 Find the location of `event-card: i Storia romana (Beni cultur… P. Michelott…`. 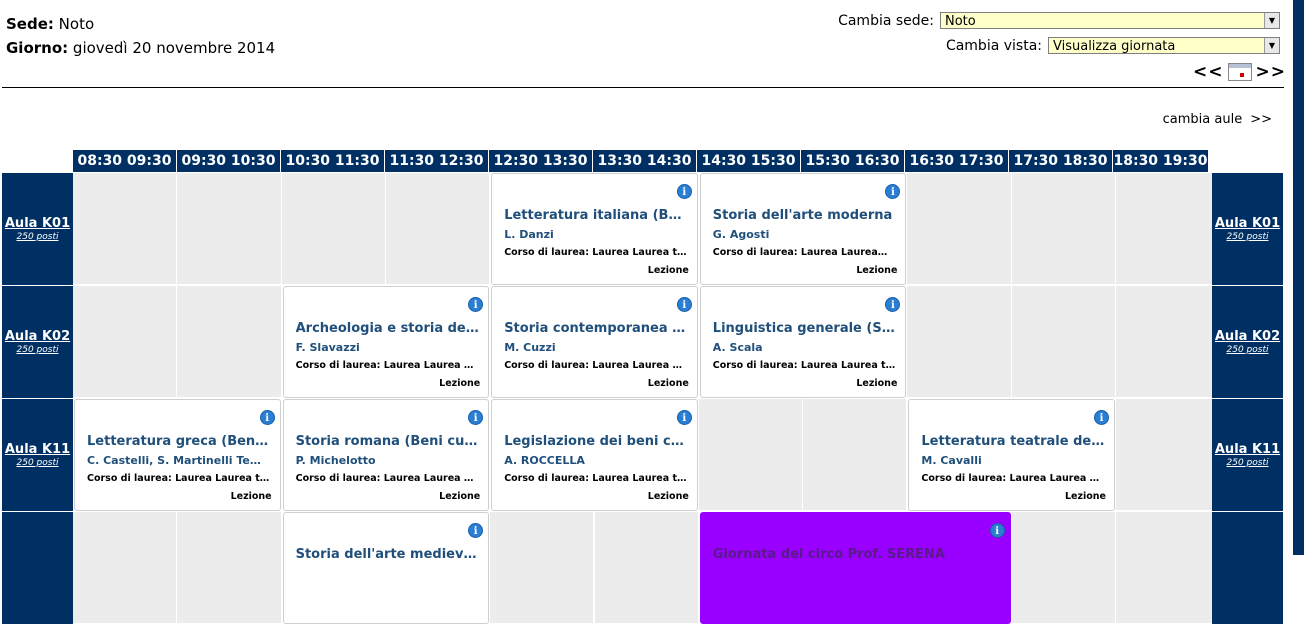

event-card: i Storia romana (Beni cultur… P. Michelott… is located at coordinates (386, 455).